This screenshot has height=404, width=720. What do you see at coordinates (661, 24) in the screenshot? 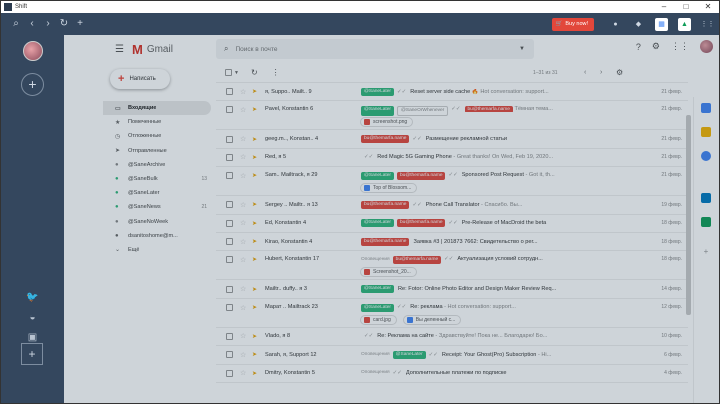
I see `calendar-icon: ▦` at bounding box center [661, 24].